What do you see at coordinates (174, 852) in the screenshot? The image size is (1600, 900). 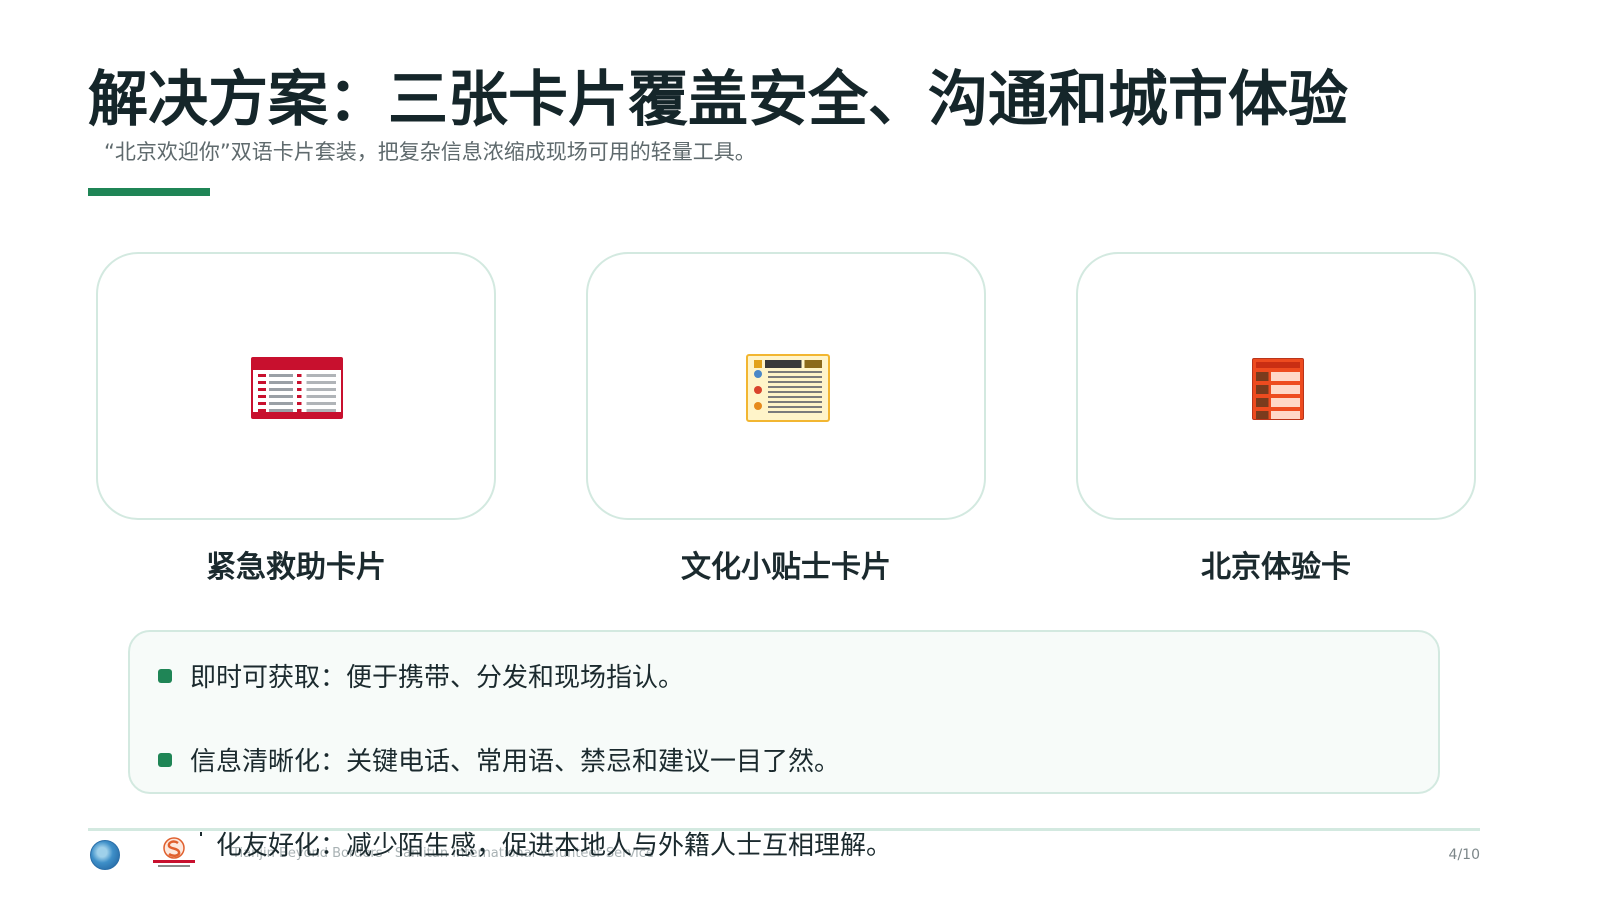 I see `volunteer-s-logo-icon` at bounding box center [174, 852].